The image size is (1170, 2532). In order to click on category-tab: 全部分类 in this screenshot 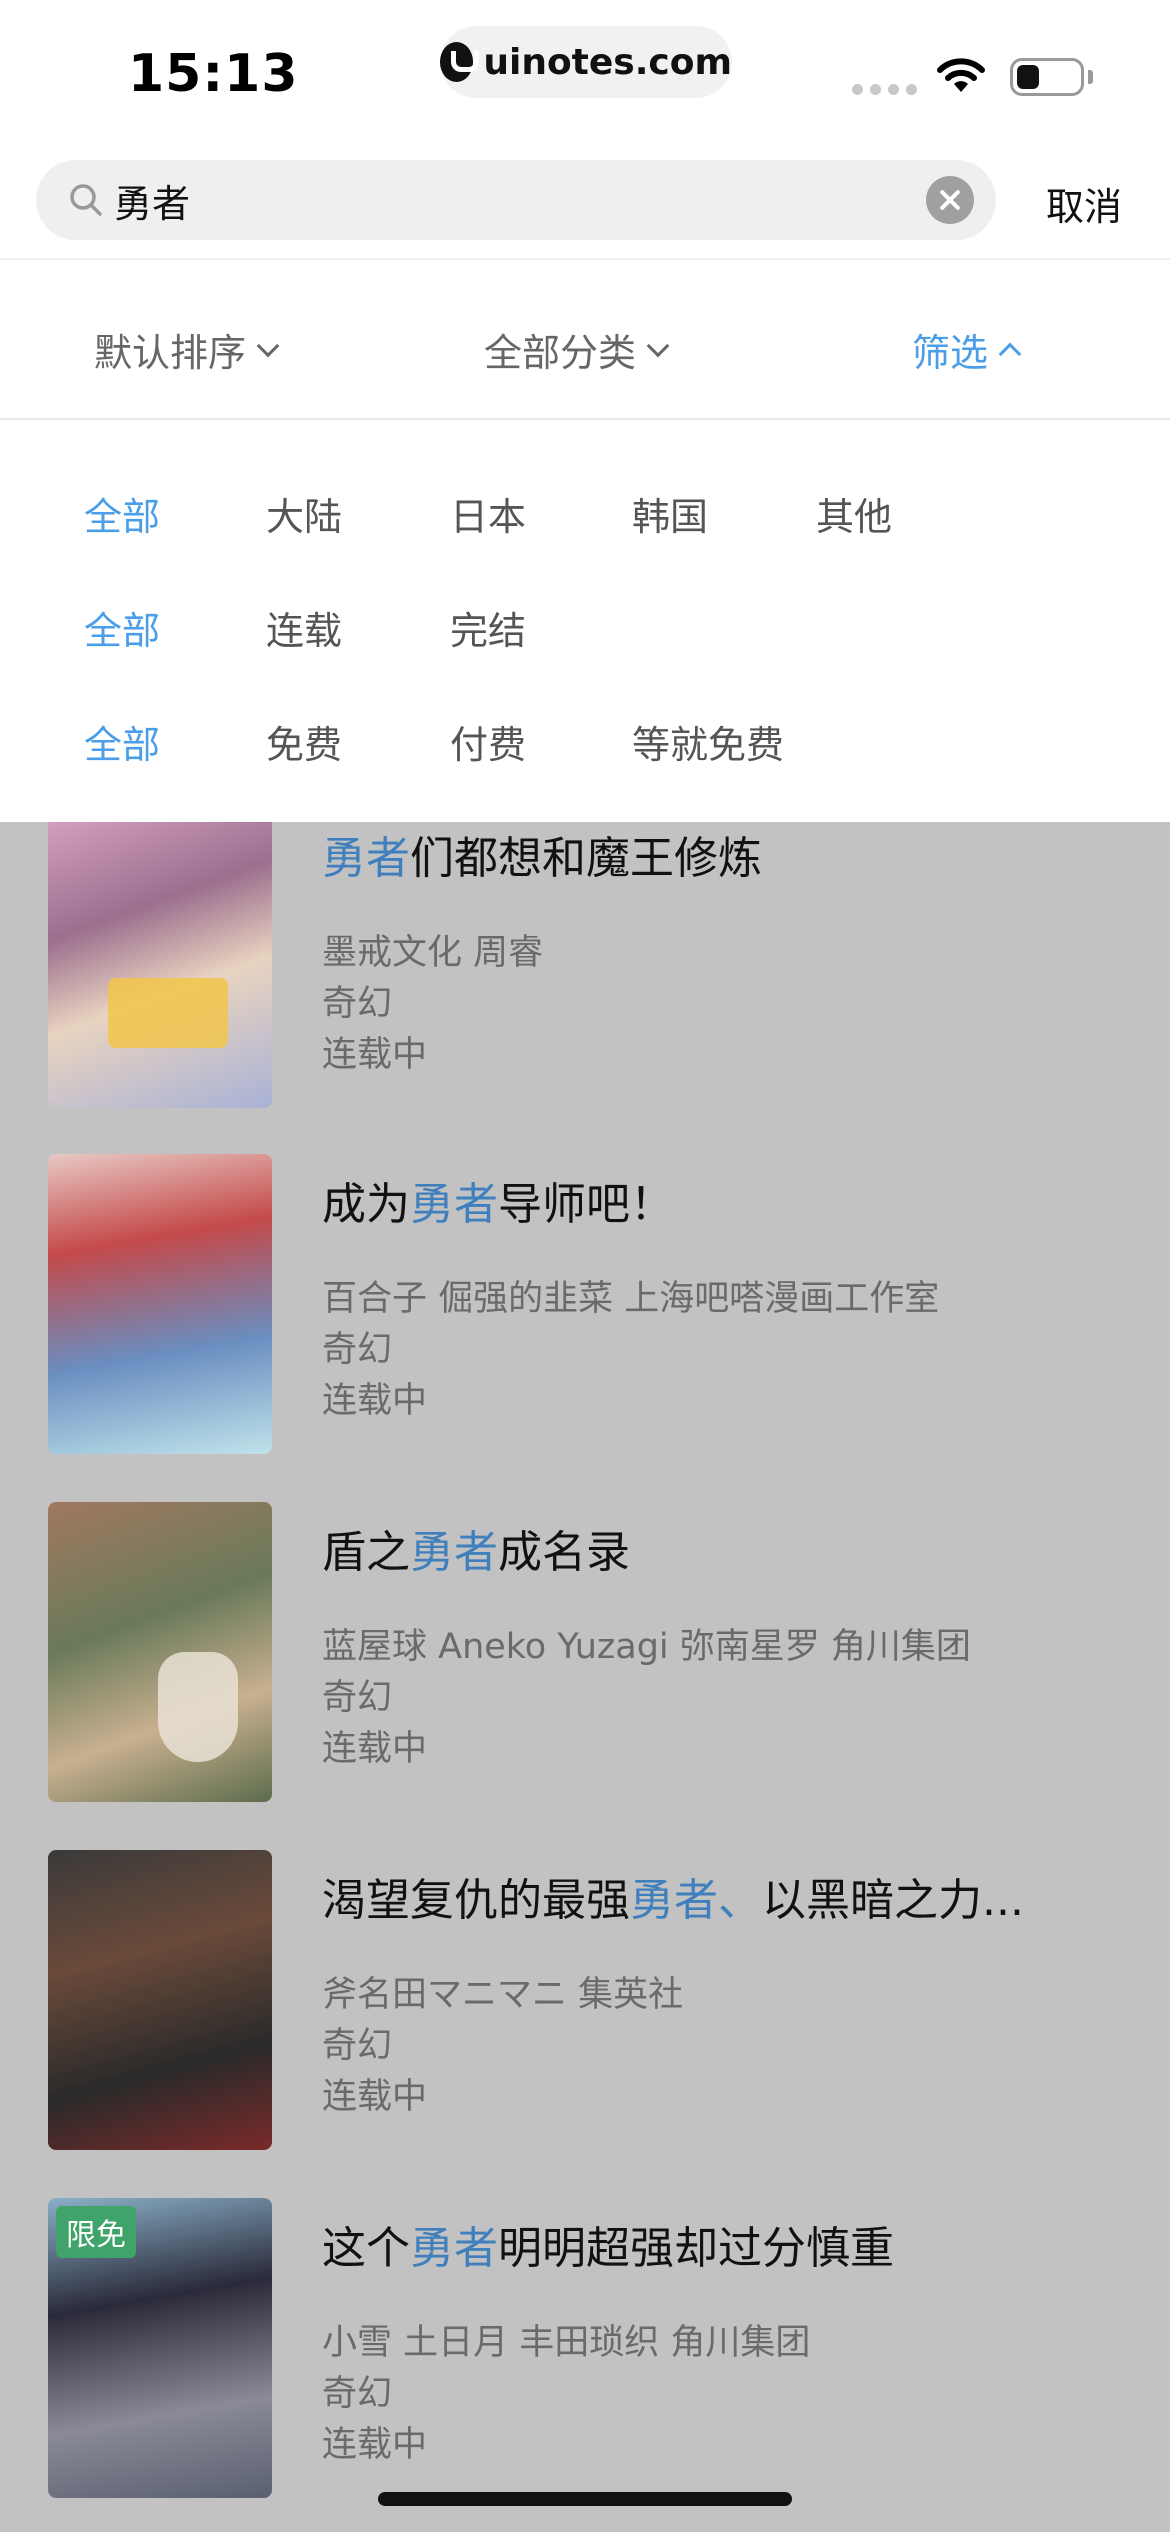, I will do `click(577, 349)`.